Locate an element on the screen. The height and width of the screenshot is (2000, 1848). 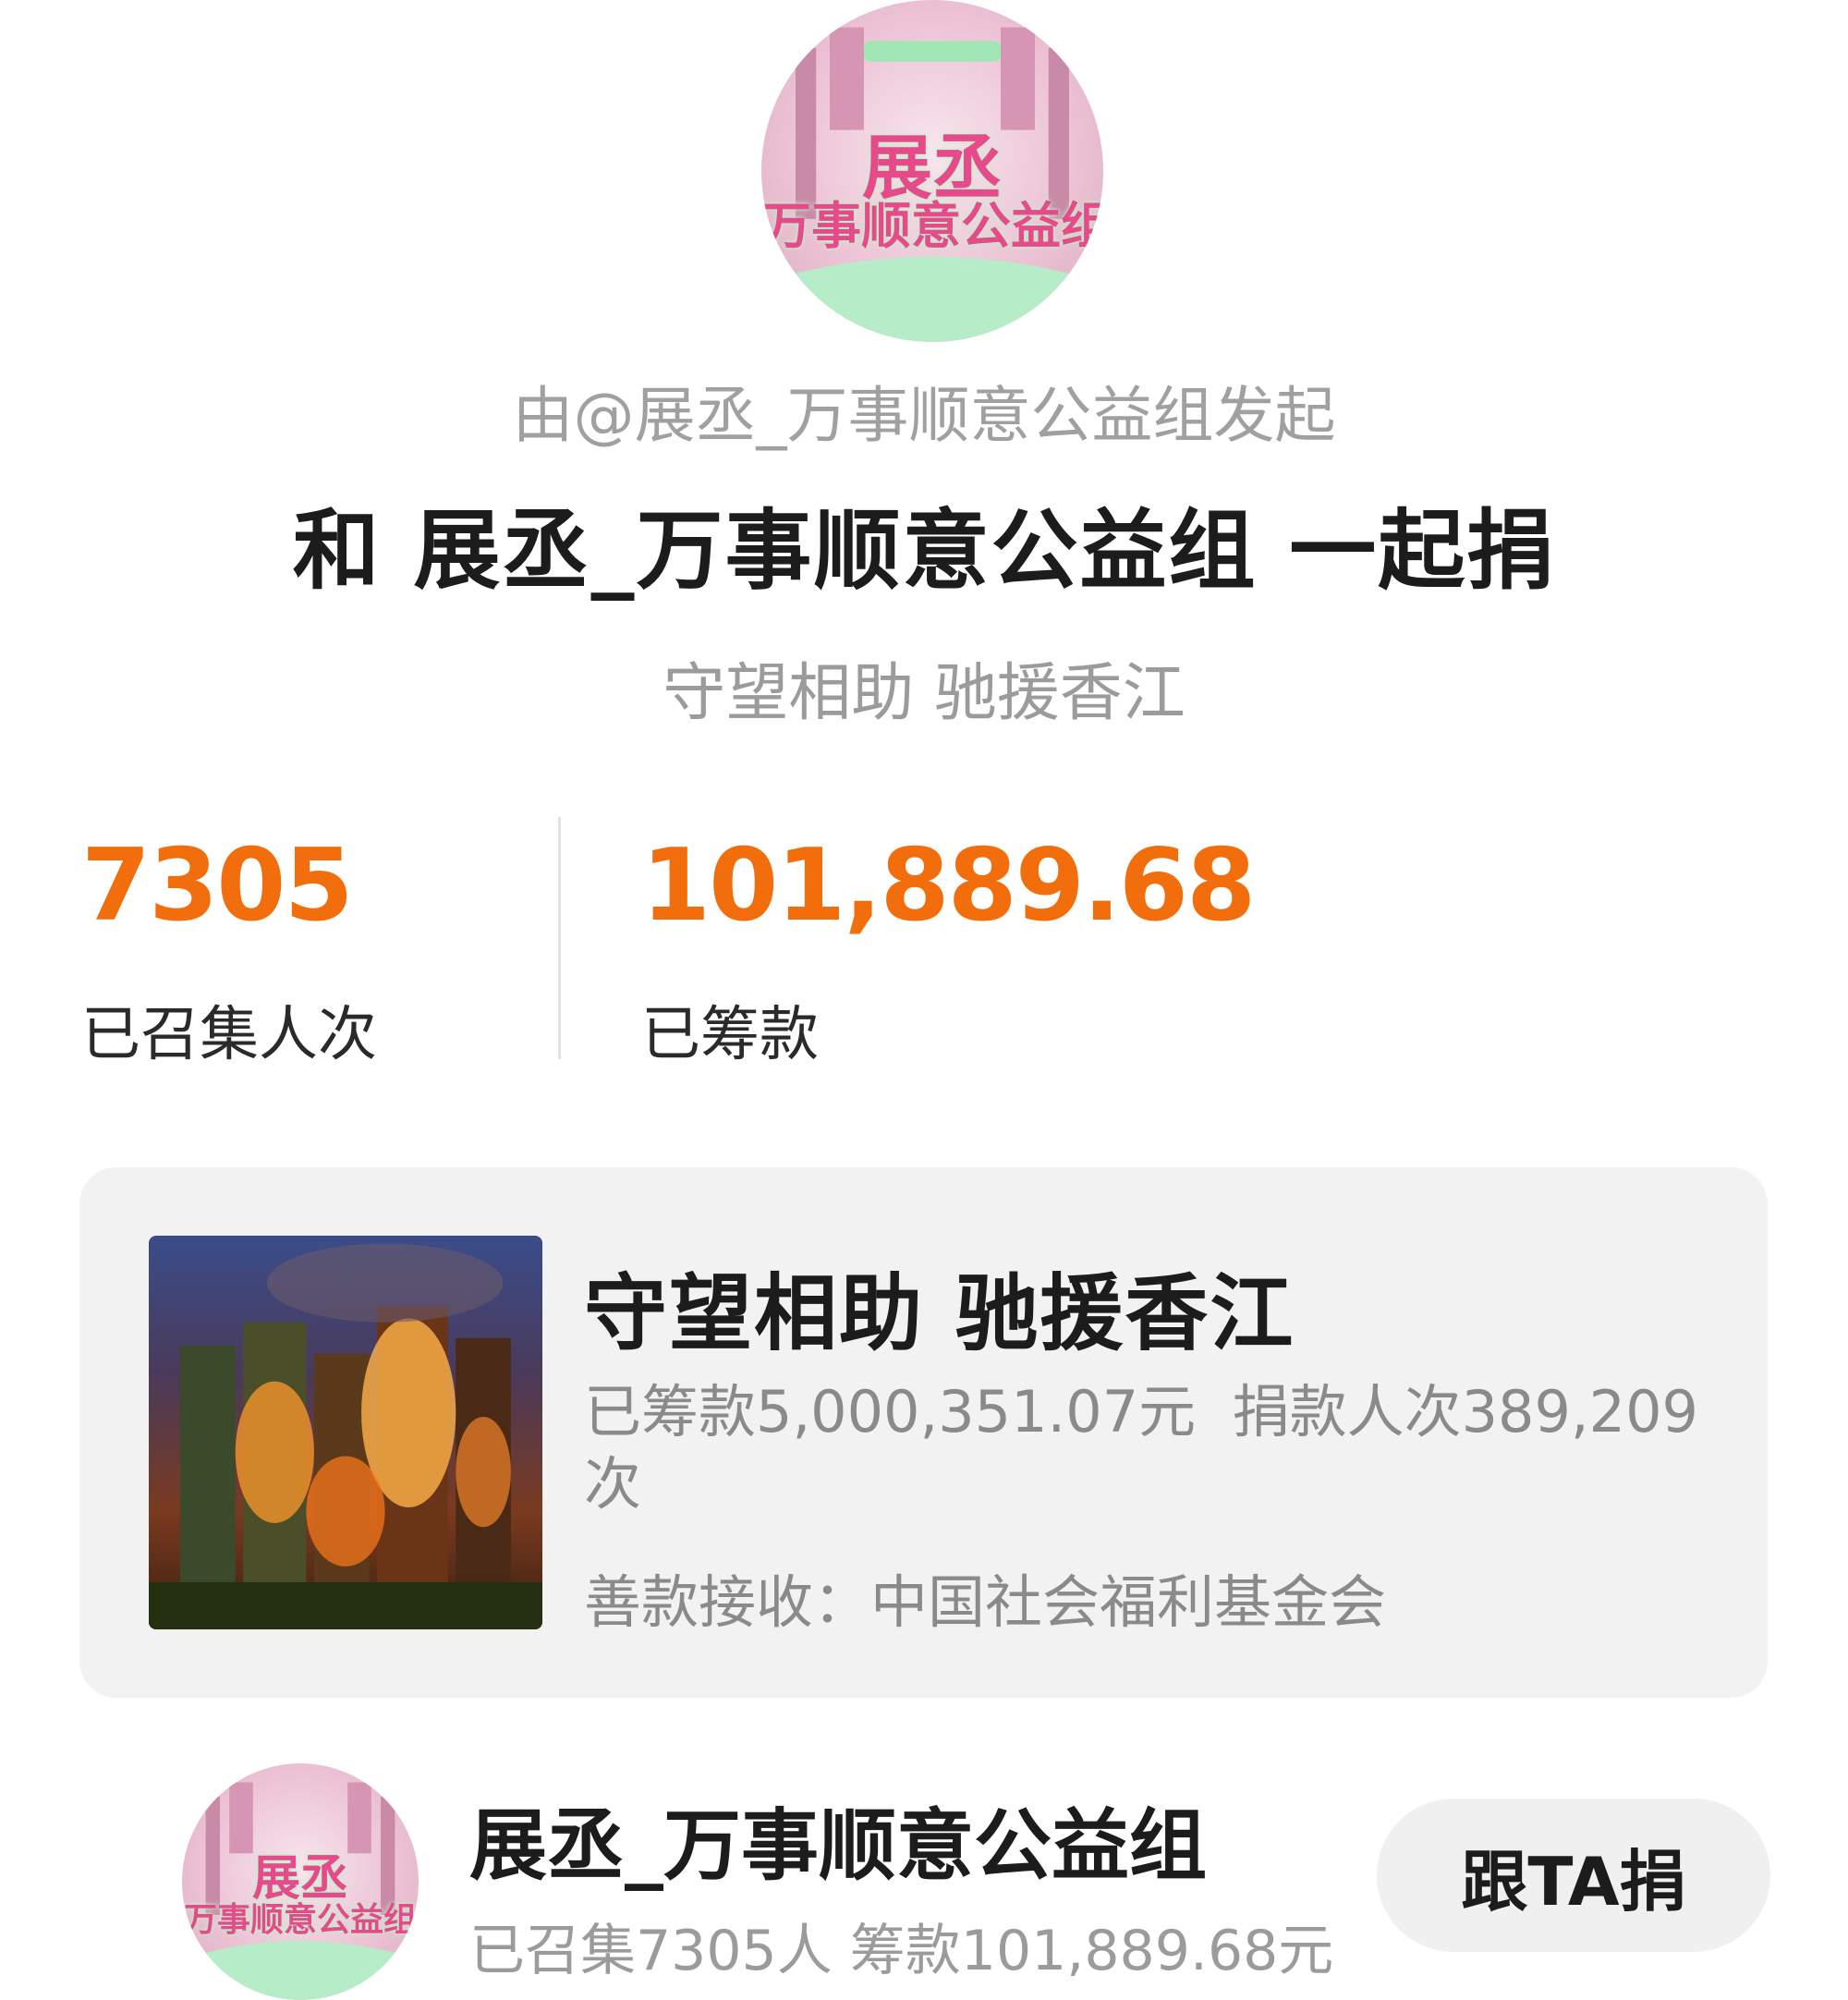
page-title: 和 展丞_万事顺意公益组 一起捐 is located at coordinates (924, 552).